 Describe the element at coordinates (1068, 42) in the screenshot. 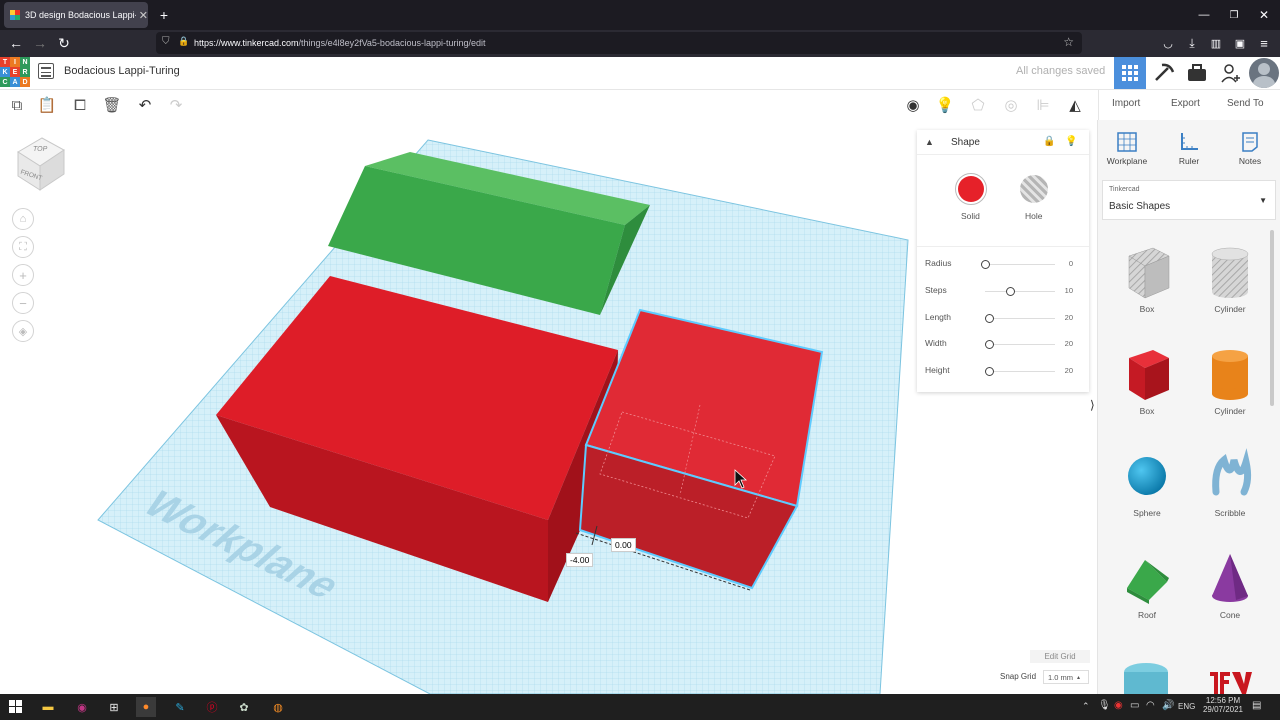

I see `bookmark-star-icon: ☆` at that location.